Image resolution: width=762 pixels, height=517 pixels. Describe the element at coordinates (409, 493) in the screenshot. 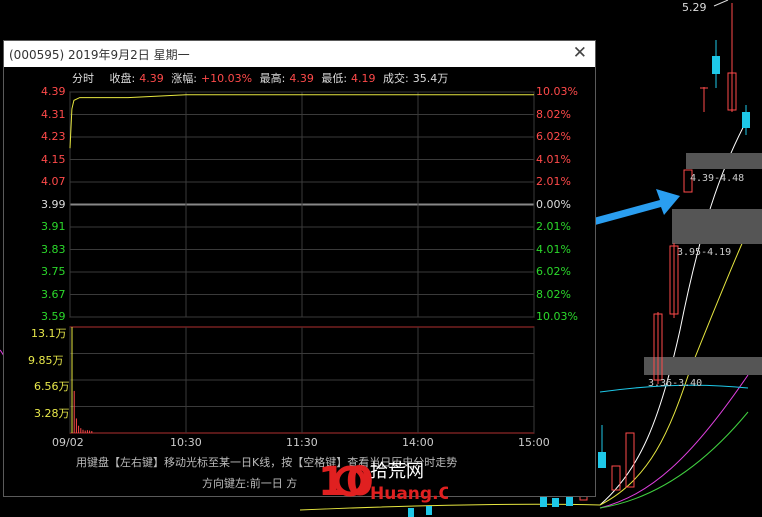

I see `svg-text: Huang.CN` at that location.